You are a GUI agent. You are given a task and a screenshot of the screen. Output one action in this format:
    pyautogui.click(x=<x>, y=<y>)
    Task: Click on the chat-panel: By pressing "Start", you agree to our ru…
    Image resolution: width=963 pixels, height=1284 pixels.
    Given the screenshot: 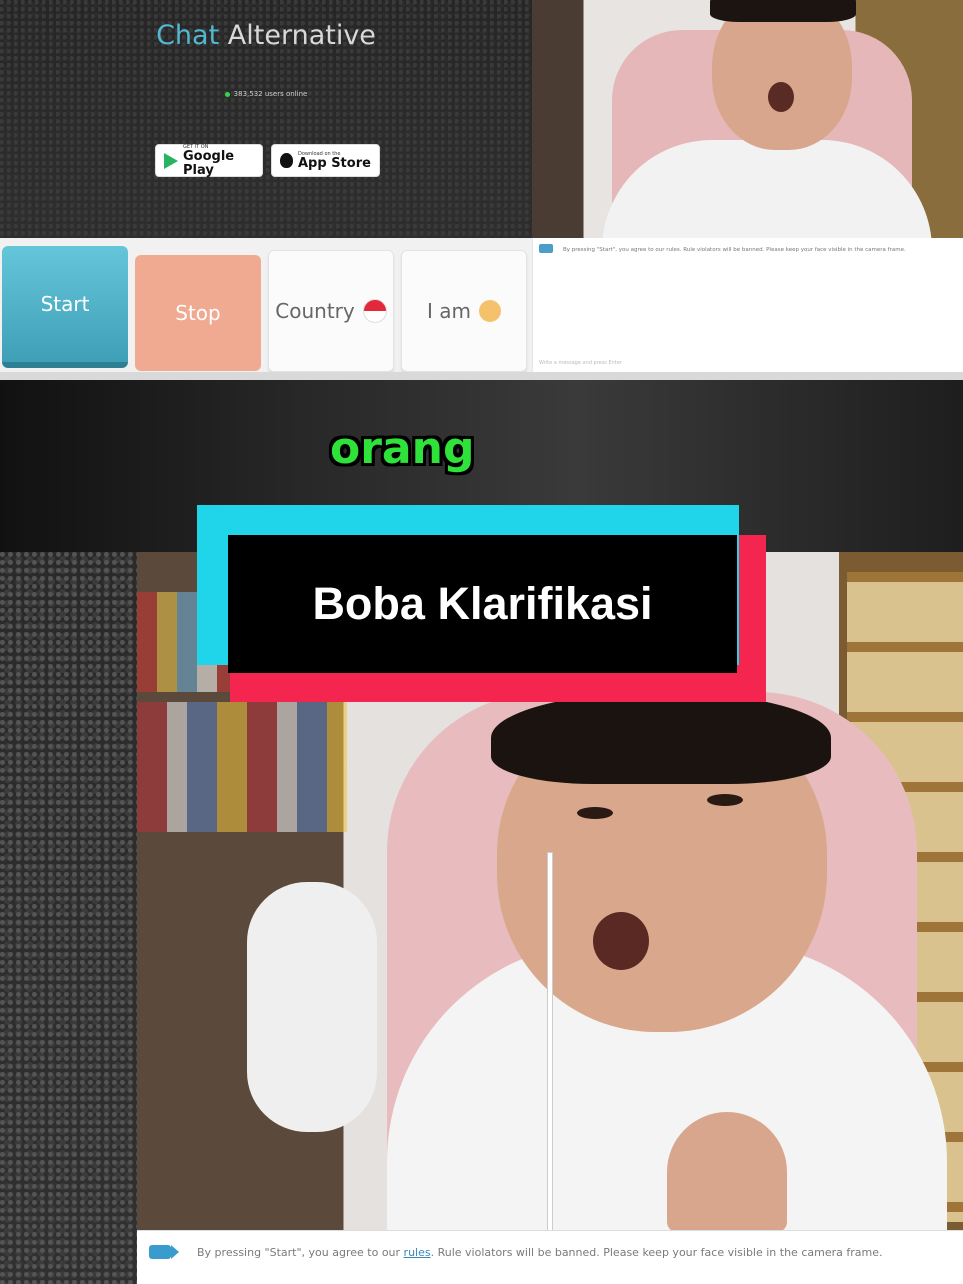 What is the action you would take?
    pyautogui.click(x=747, y=305)
    